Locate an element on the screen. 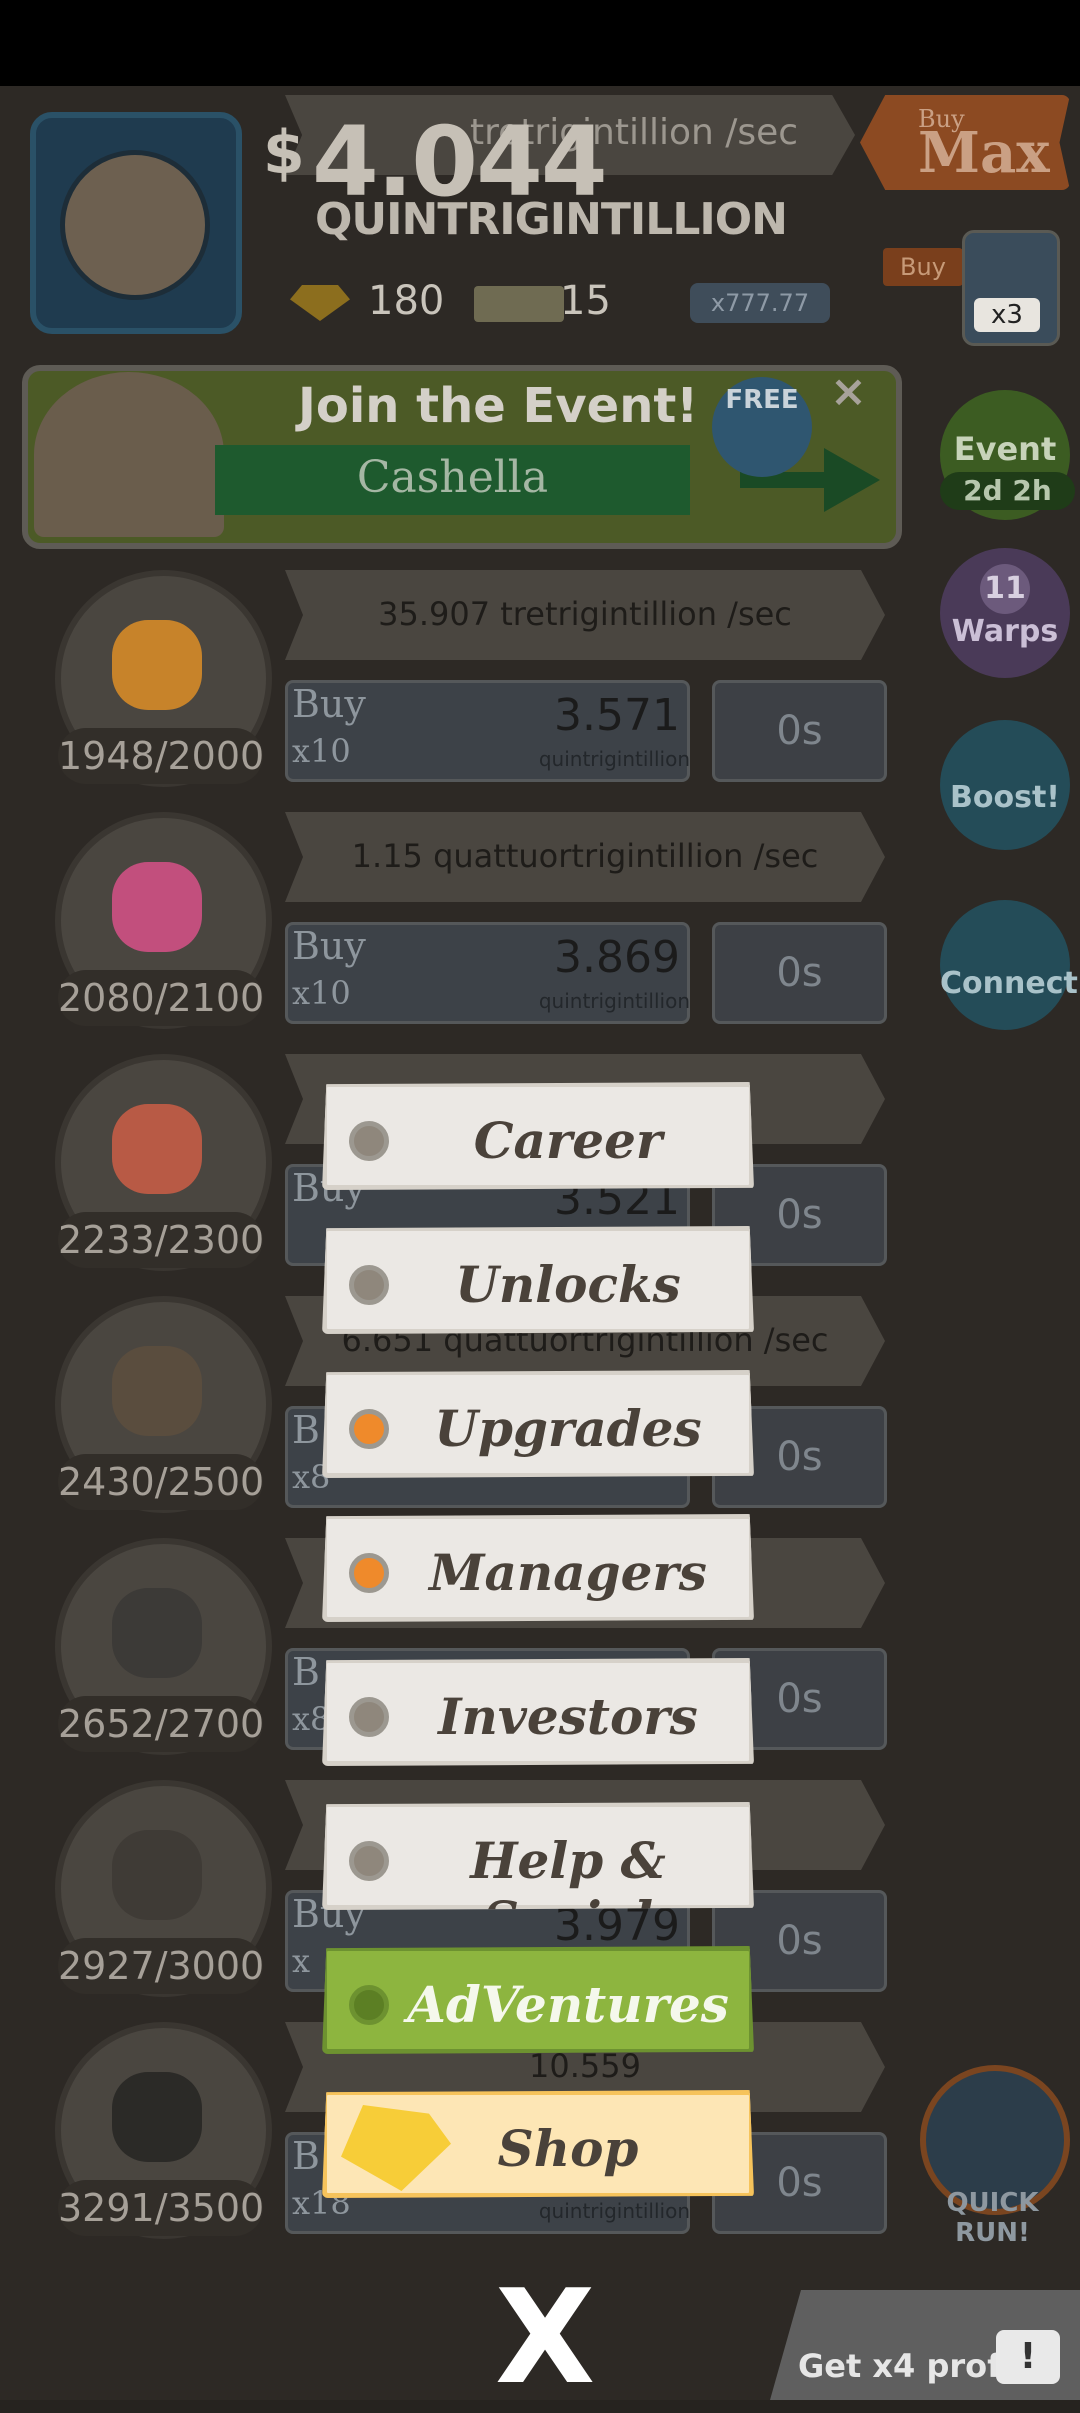 The height and width of the screenshot is (2413, 1080). pizza-icon is located at coordinates (157, 665).